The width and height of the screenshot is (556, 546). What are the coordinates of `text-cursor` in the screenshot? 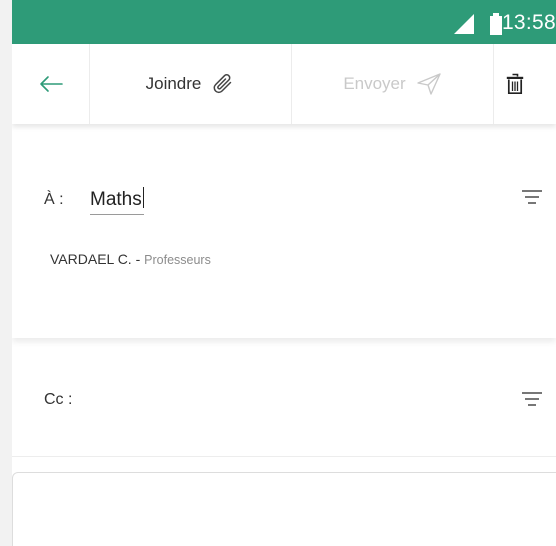 It's located at (143, 197).